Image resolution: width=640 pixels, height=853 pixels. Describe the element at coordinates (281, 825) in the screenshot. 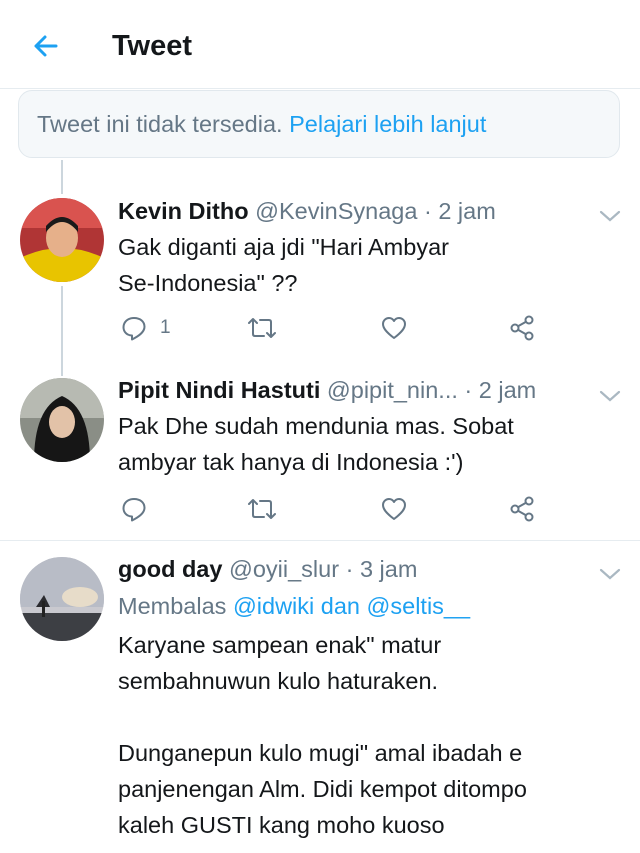

I see `tweet-text-line: kaleh GUSTI kang moho kuoso` at that location.